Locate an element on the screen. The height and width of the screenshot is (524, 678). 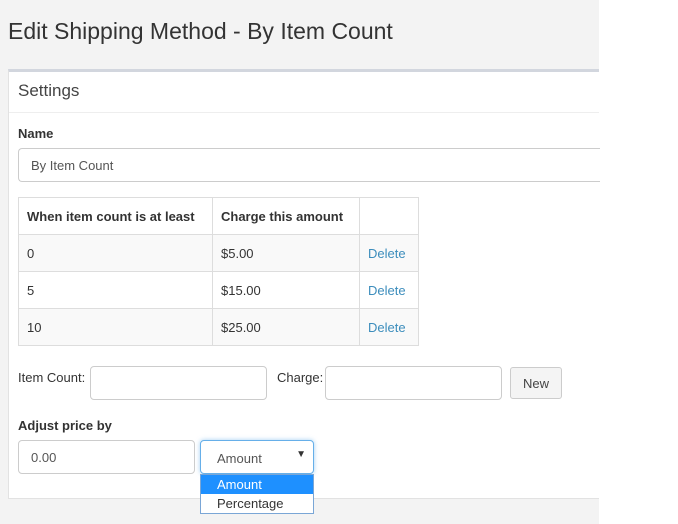
adjust-price-input is located at coordinates (106, 457).